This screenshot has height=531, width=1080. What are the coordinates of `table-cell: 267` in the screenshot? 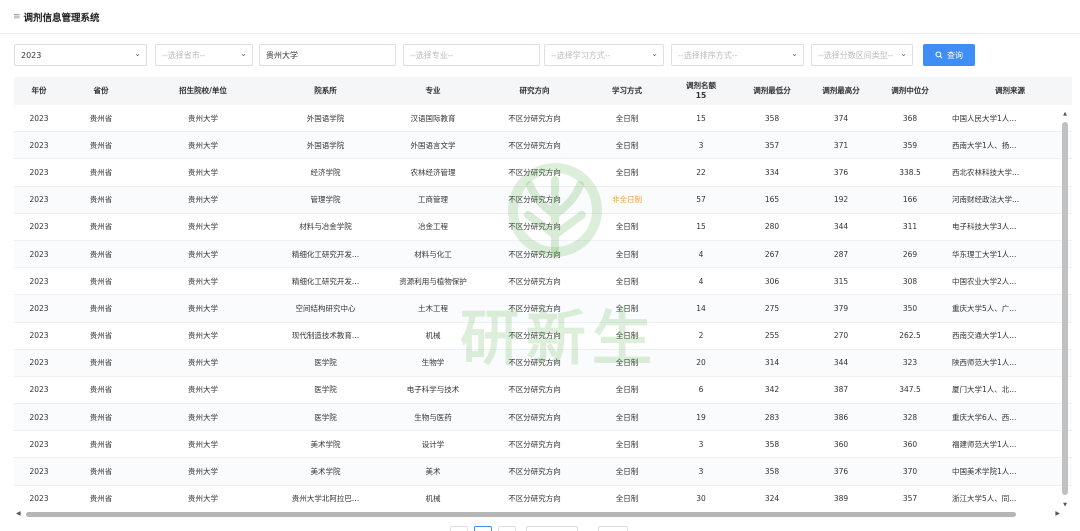 It's located at (772, 254).